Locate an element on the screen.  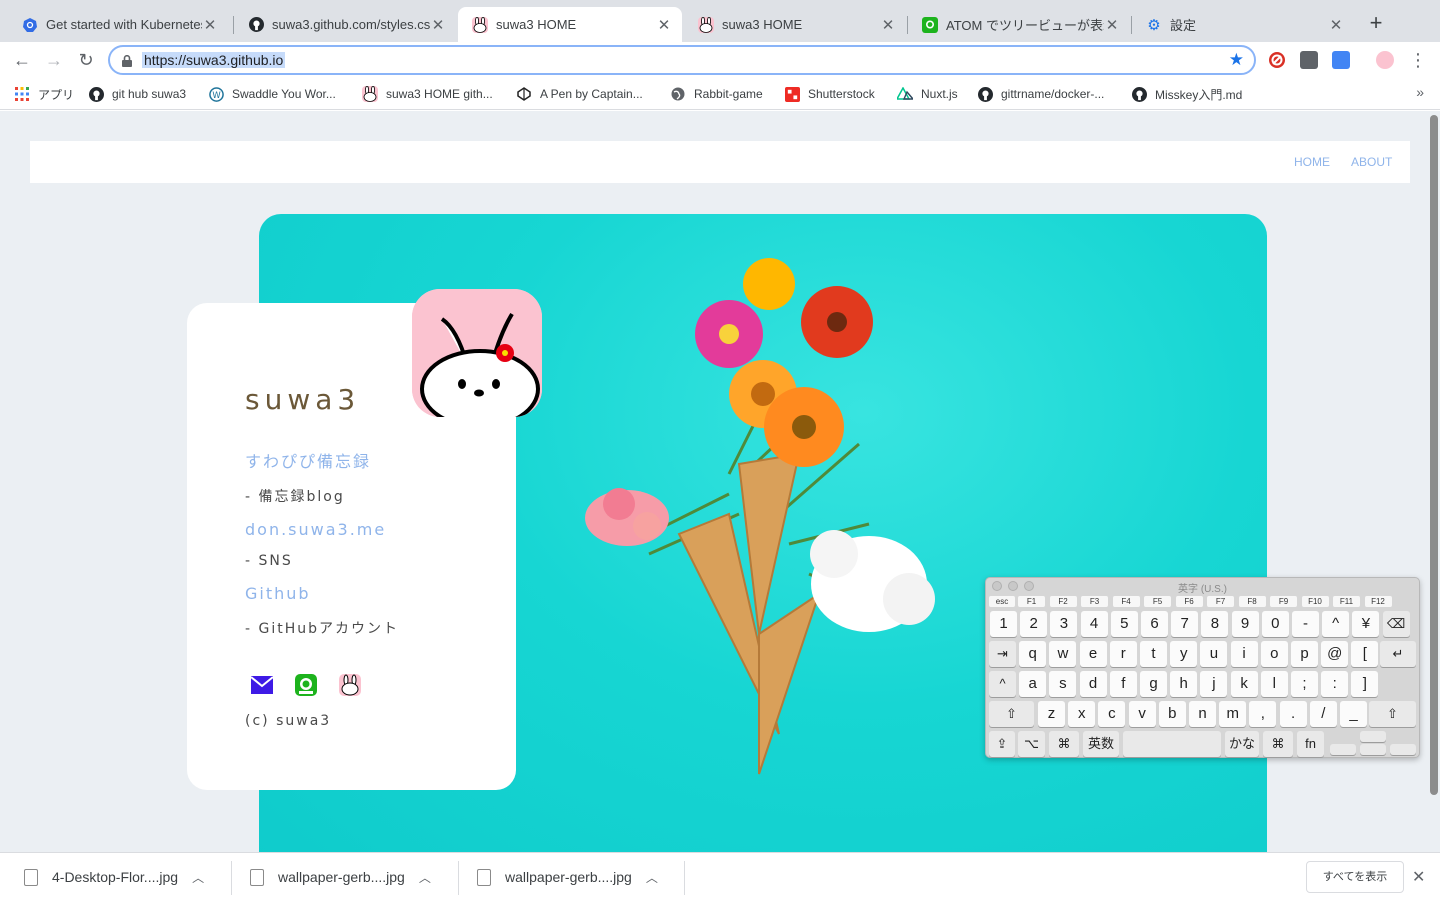
bookmark-rabbit-game: Rabbit-game is located at coordinates (716, 94).